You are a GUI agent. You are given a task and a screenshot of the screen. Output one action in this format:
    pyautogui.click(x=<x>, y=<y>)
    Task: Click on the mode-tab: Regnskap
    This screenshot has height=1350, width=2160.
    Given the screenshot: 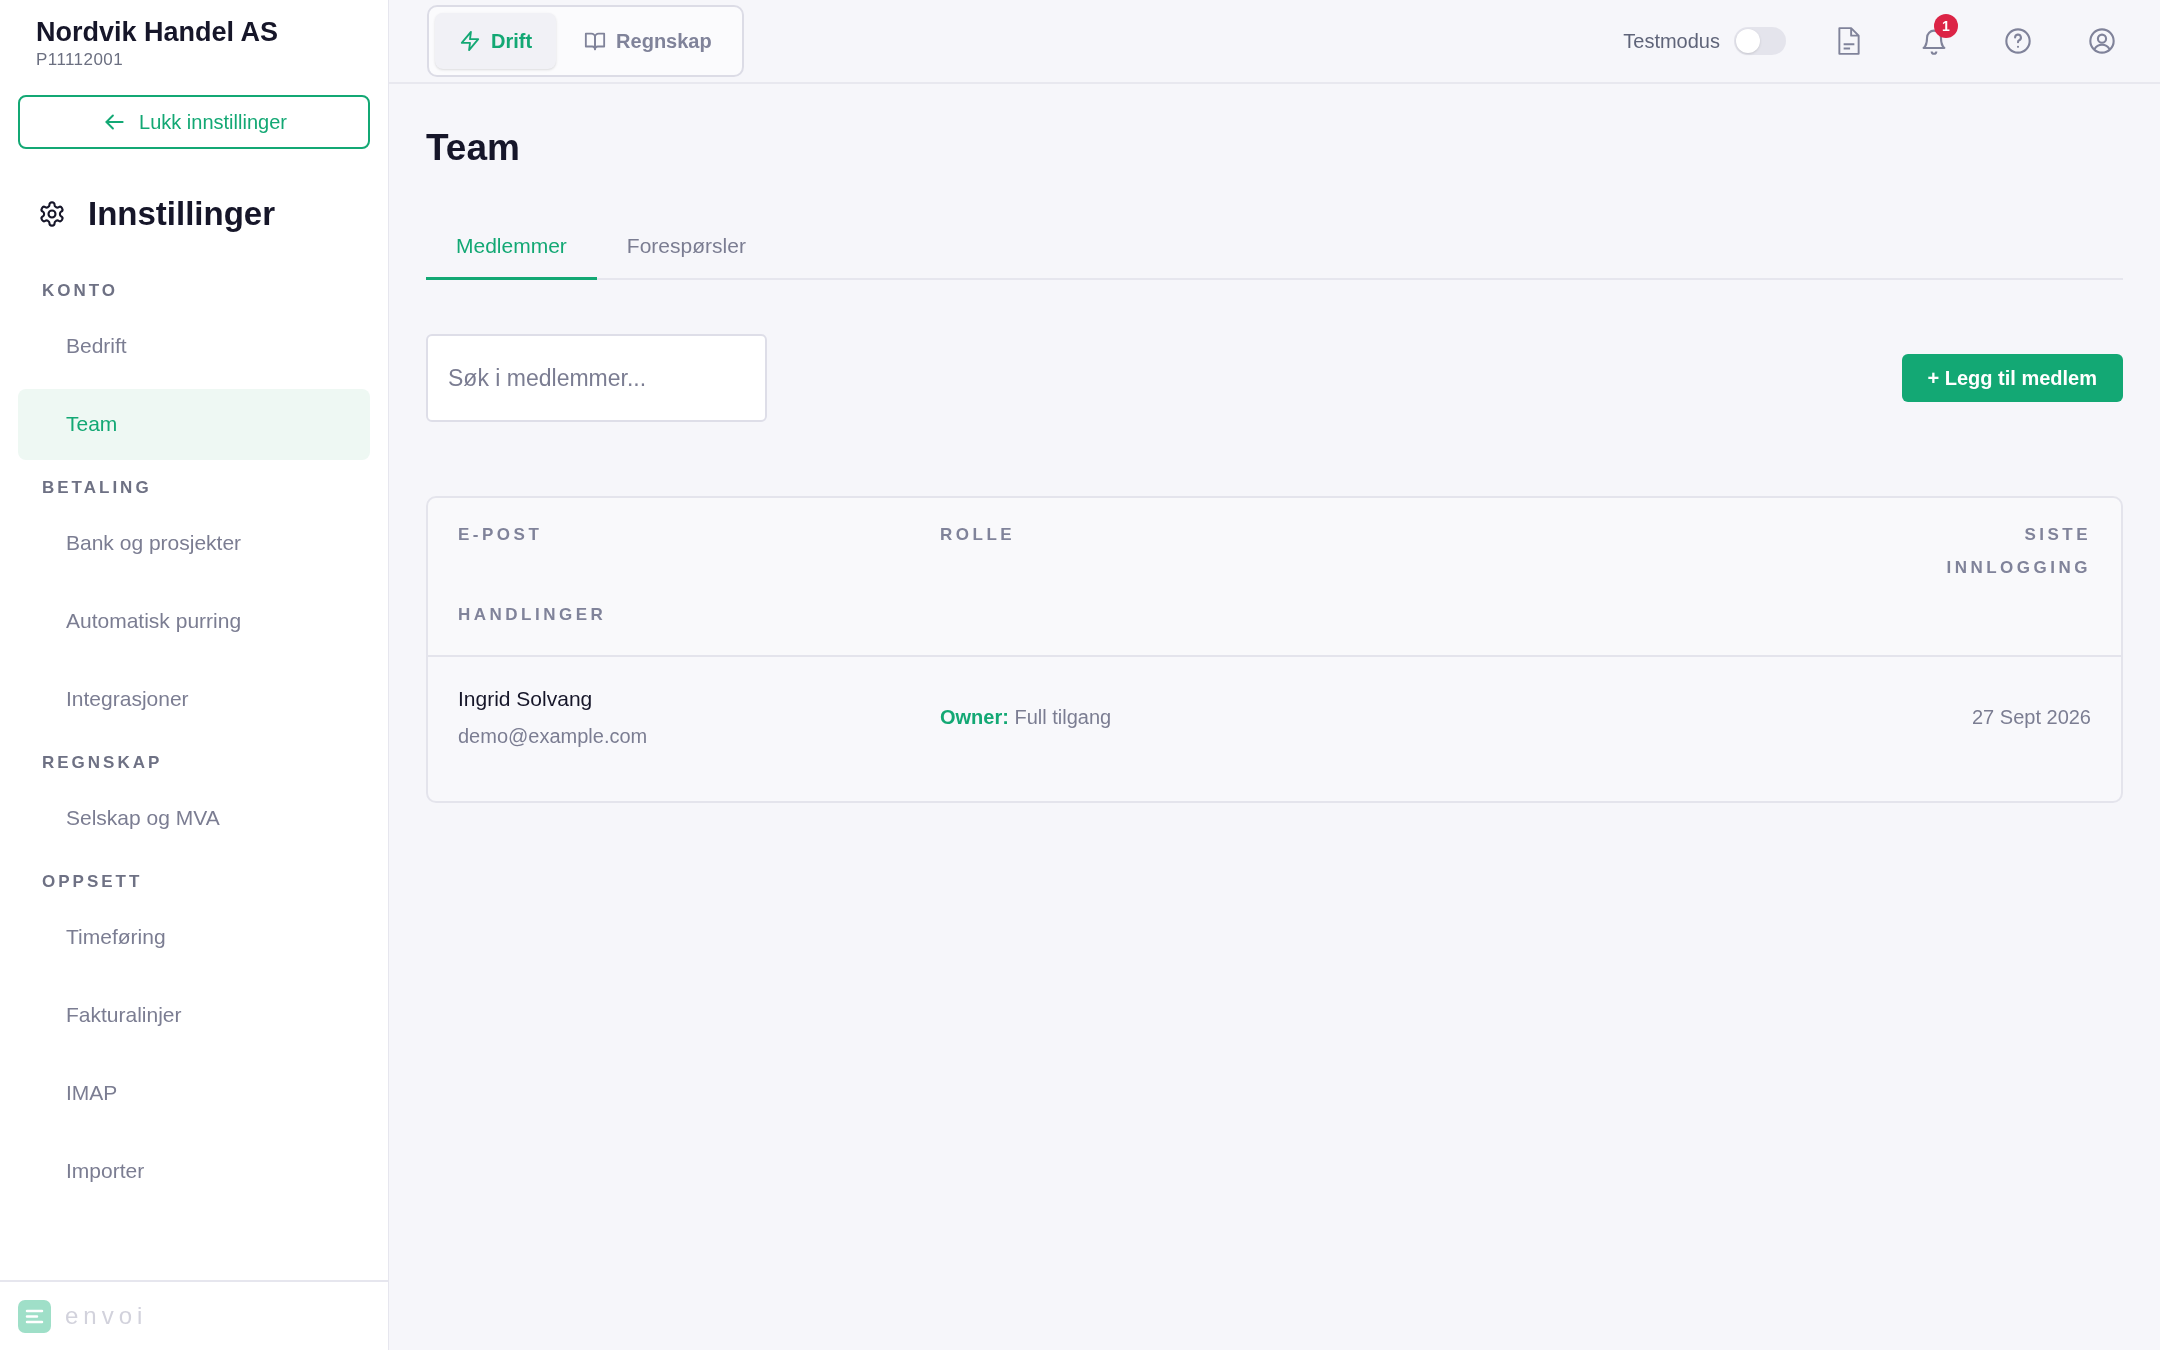 What is the action you would take?
    pyautogui.click(x=648, y=41)
    